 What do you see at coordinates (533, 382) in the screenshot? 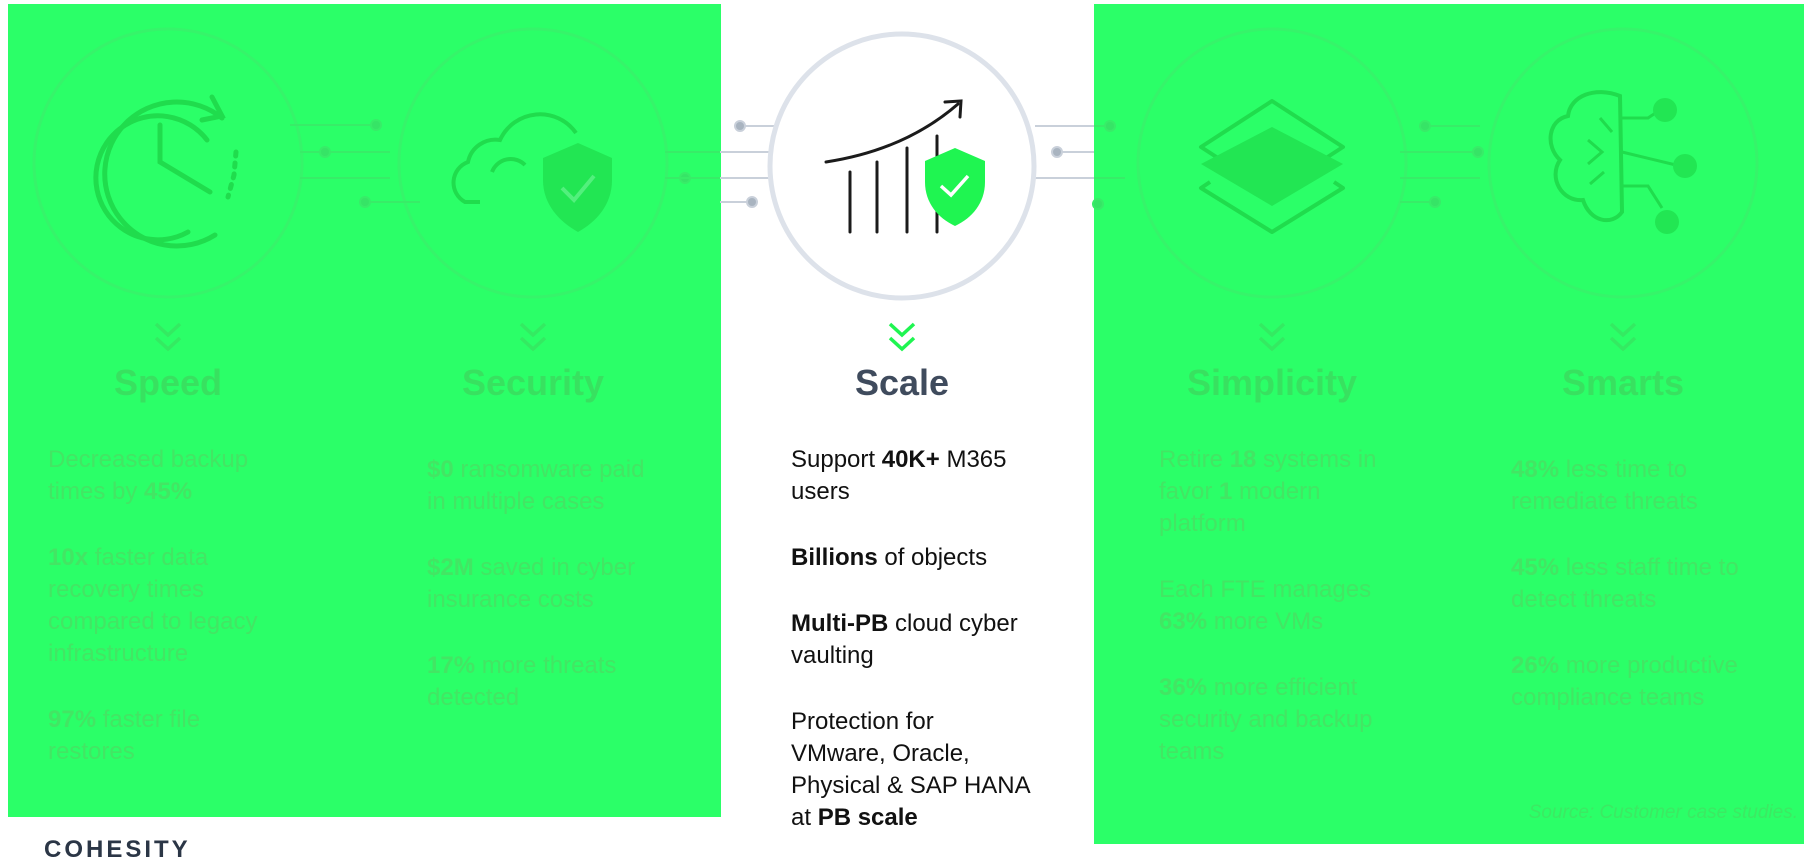
I see `card-heading: Security` at bounding box center [533, 382].